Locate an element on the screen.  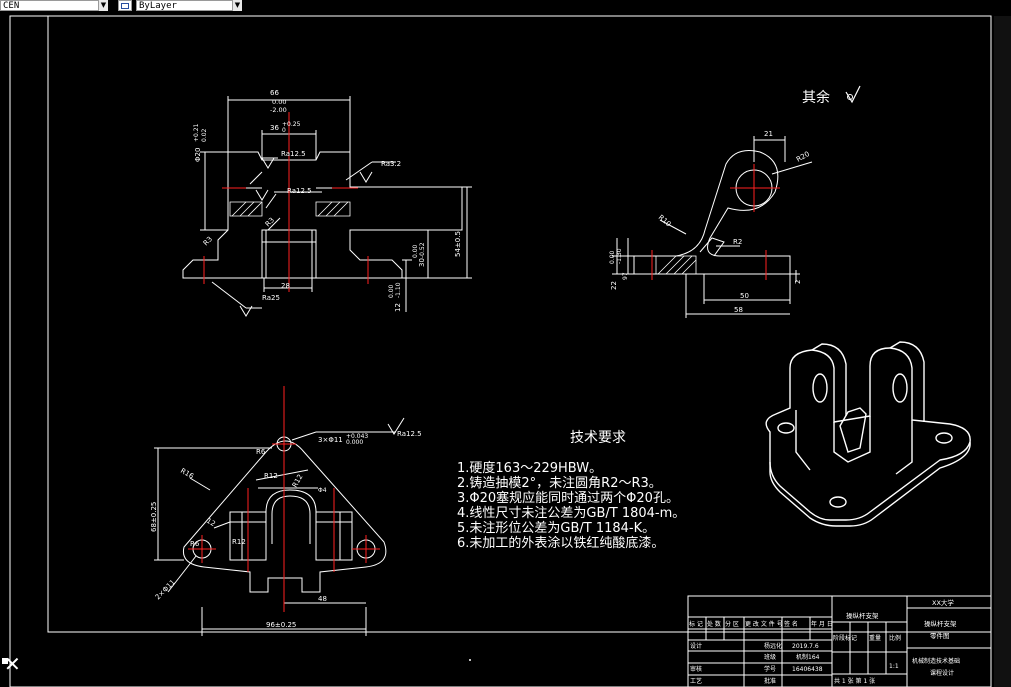
ra-note-4: Ra25 is located at coordinates (271, 298).